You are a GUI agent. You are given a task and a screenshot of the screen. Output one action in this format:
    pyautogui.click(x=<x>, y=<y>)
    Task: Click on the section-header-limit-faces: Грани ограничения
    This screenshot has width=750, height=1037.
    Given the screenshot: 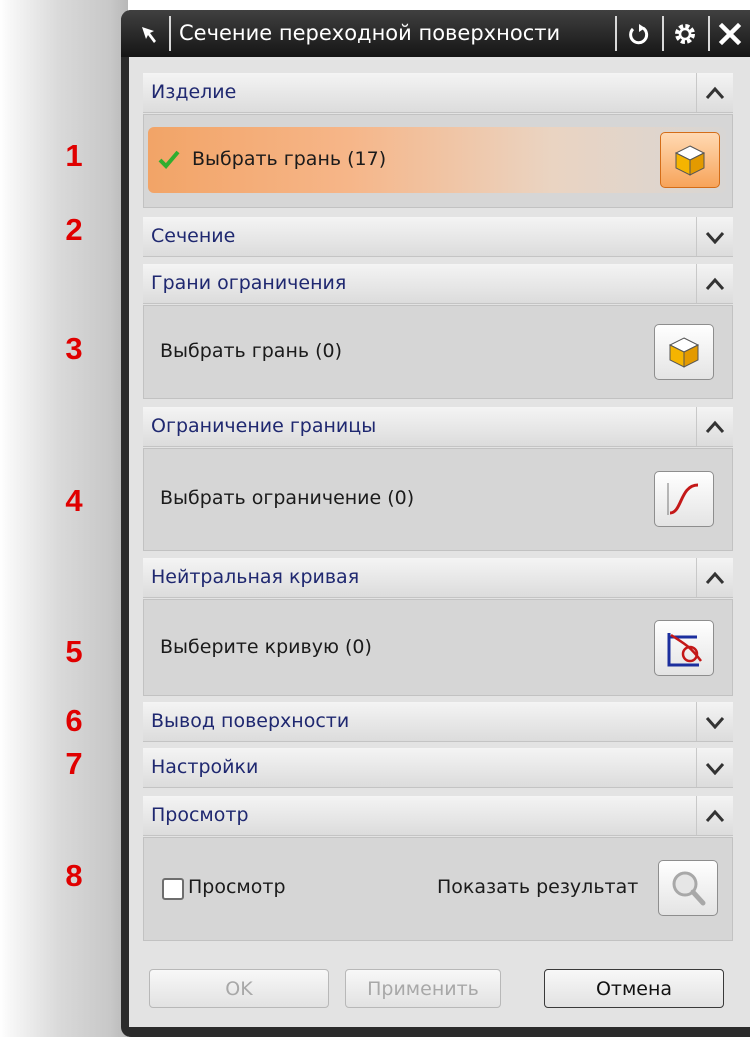 What is the action you would take?
    pyautogui.click(x=438, y=284)
    